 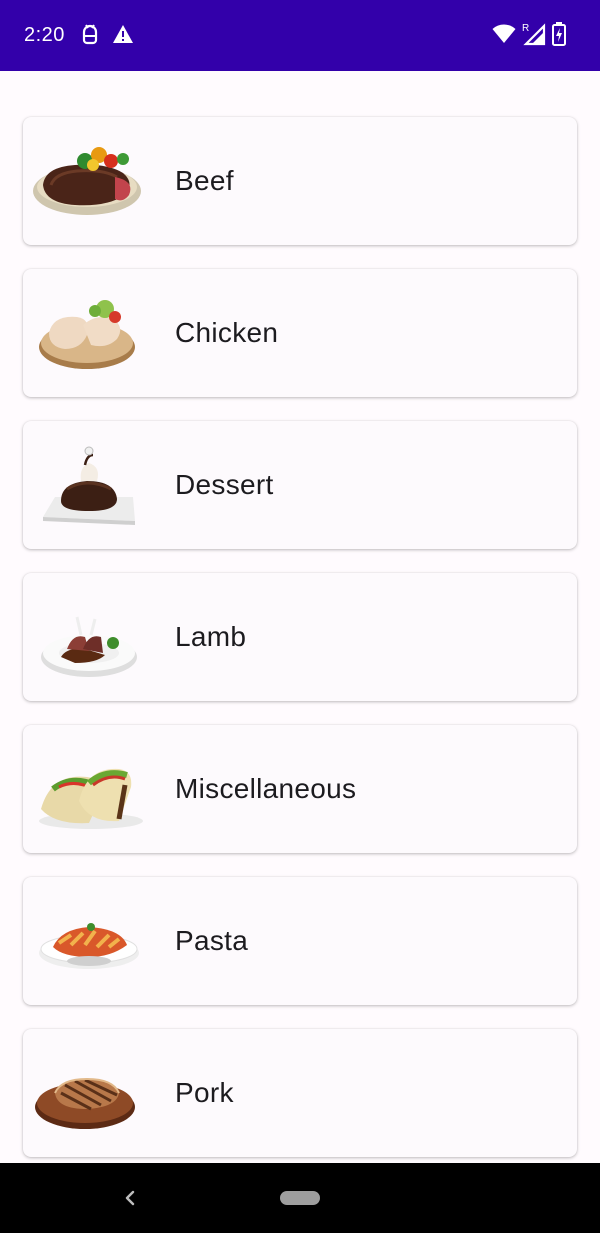 What do you see at coordinates (224, 484) in the screenshot?
I see `category-label: Dessert` at bounding box center [224, 484].